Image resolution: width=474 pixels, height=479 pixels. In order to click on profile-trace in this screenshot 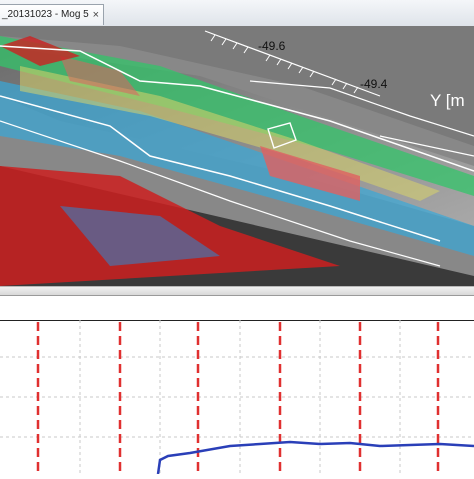, I will do `click(315, 457)`.